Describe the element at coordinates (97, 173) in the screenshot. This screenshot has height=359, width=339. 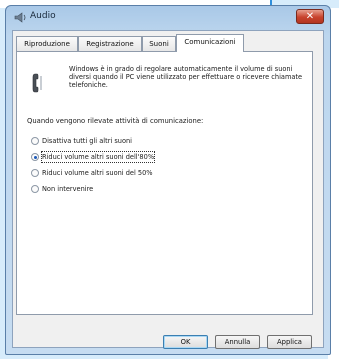
I see `option-label: Riduci volume altri suoni del 50%` at that location.